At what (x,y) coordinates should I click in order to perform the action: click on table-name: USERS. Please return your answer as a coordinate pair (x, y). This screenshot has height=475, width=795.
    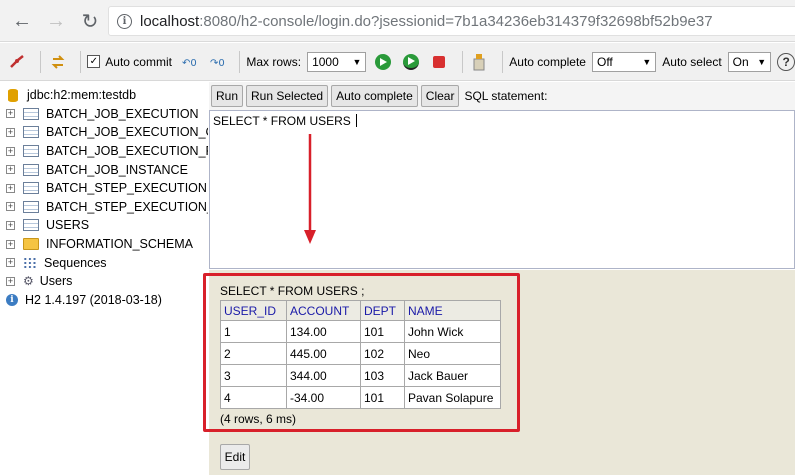
    Looking at the image, I should click on (68, 225).